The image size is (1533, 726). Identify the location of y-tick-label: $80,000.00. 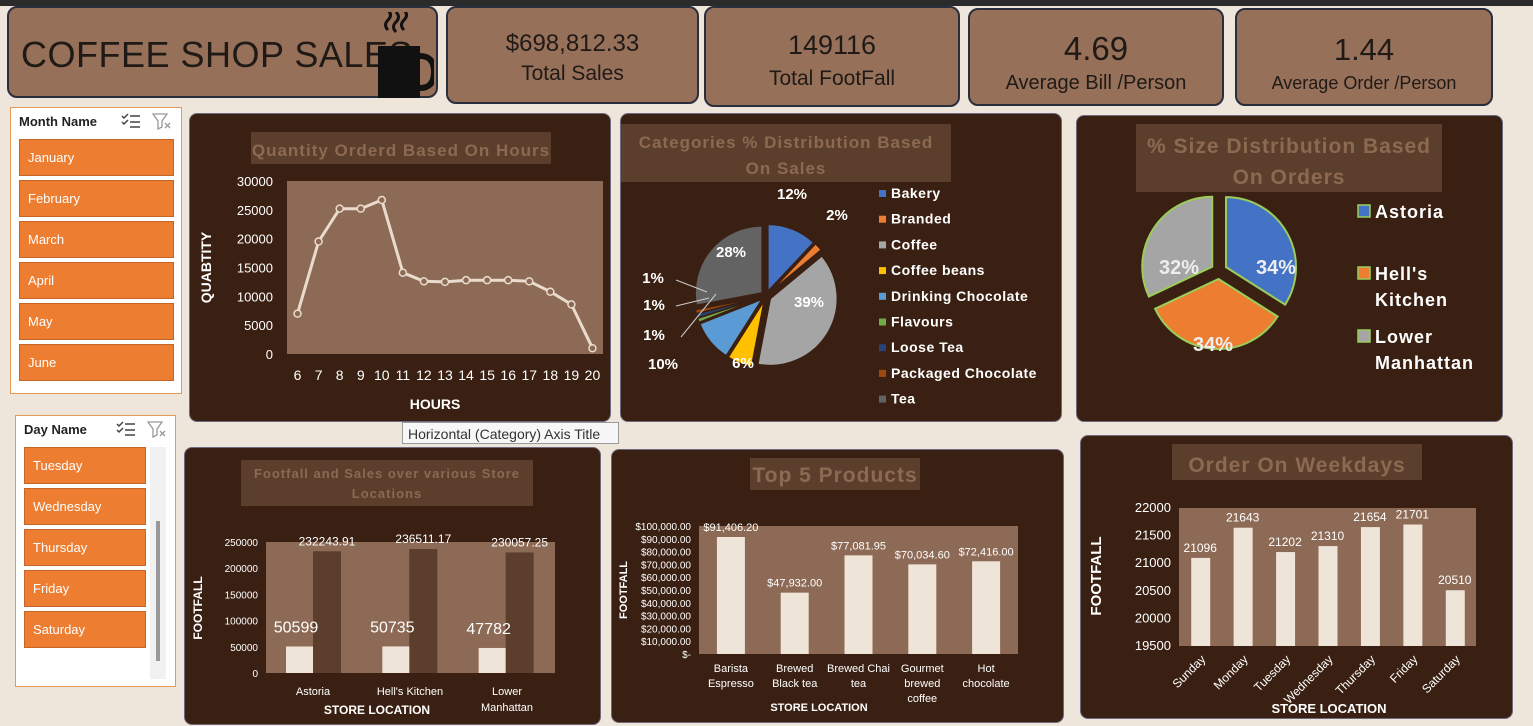
(666, 553).